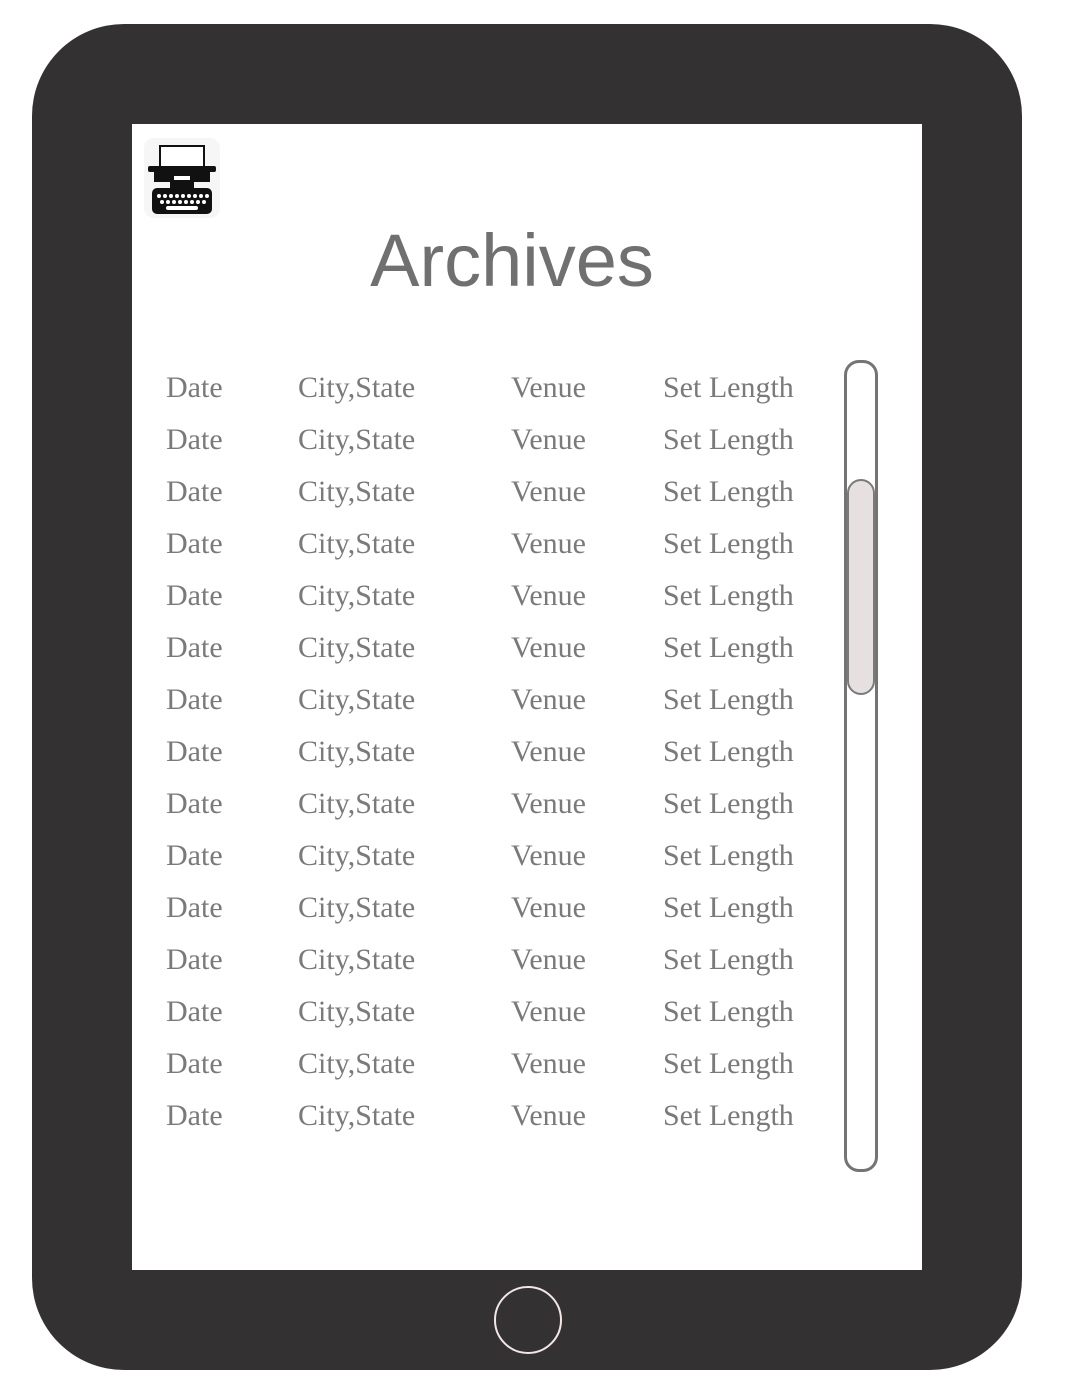  What do you see at coordinates (528, 1320) in the screenshot?
I see `home-button-icon` at bounding box center [528, 1320].